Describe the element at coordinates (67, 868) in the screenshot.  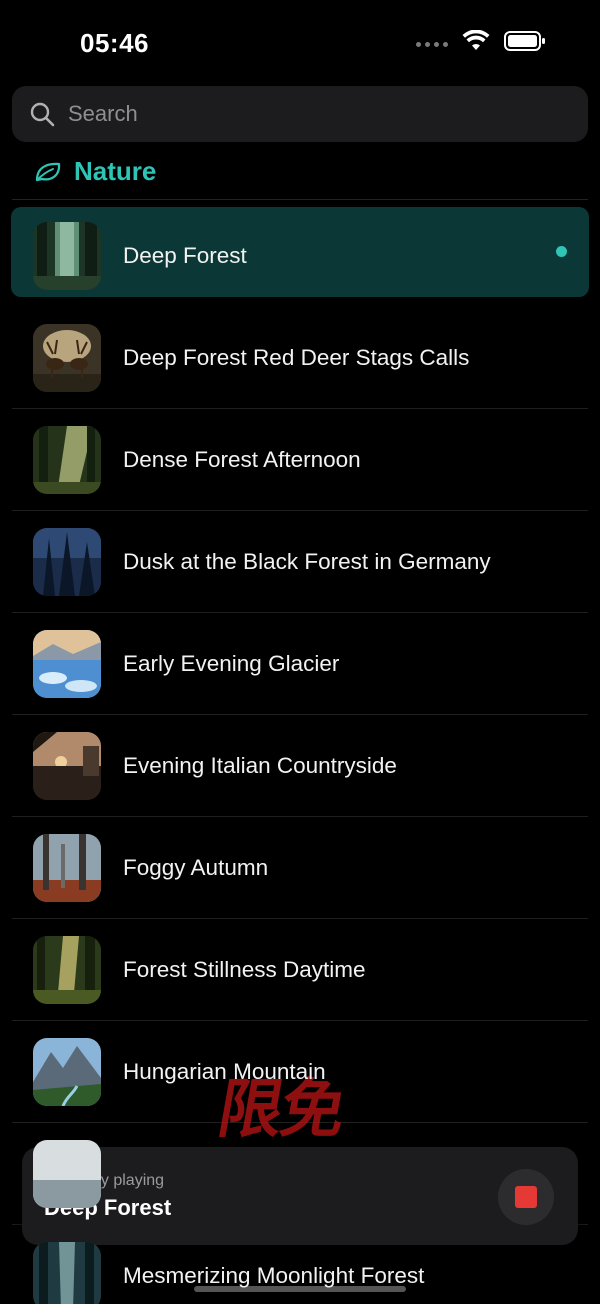
I see `foggy-autumn-thumbnail` at that location.